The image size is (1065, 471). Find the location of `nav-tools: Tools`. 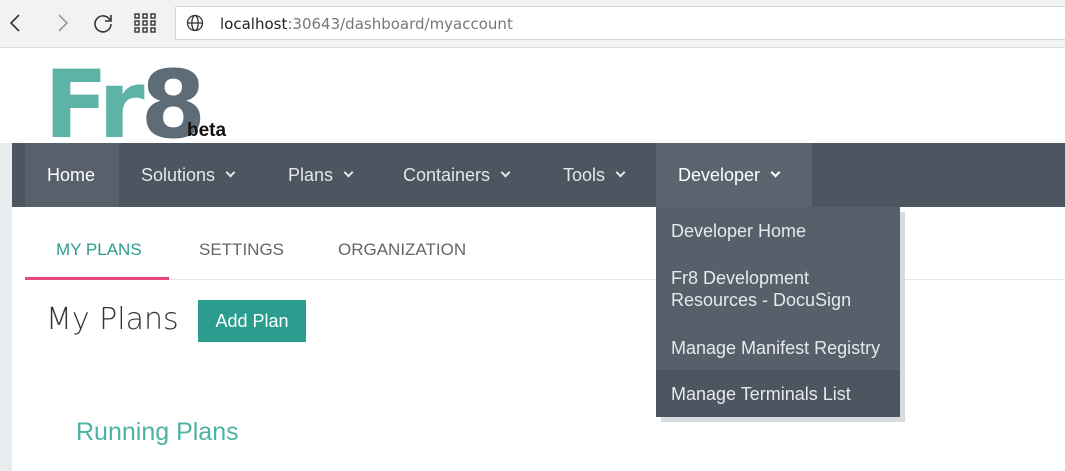

nav-tools: Tools is located at coordinates (593, 175).